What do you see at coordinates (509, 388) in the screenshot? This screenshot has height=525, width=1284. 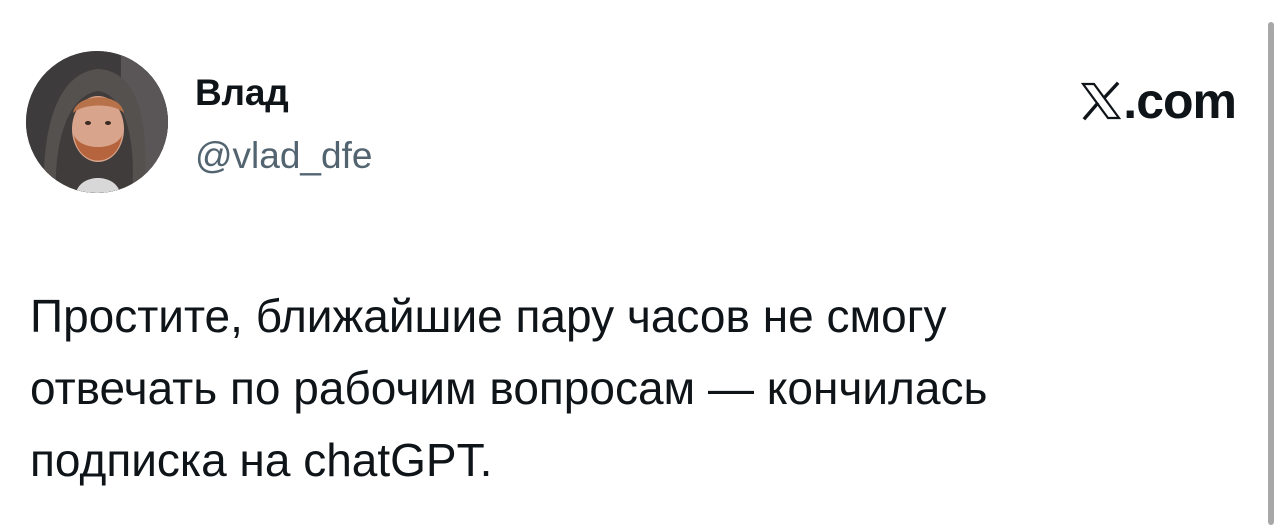 I see `tweet-text-line: отвечать по рабочим вопросам — кончилась` at bounding box center [509, 388].